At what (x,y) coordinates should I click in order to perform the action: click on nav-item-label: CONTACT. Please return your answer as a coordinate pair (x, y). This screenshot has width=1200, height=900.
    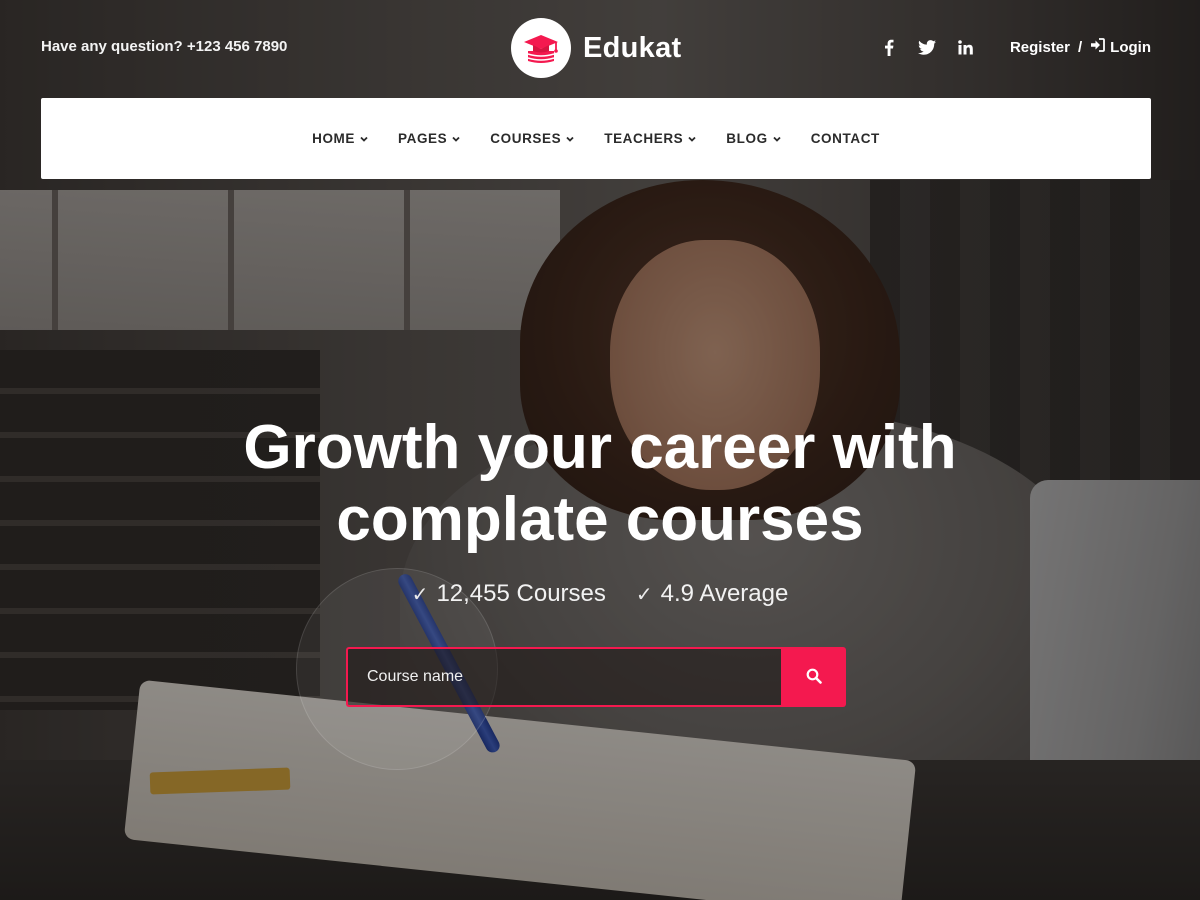
    Looking at the image, I should click on (845, 138).